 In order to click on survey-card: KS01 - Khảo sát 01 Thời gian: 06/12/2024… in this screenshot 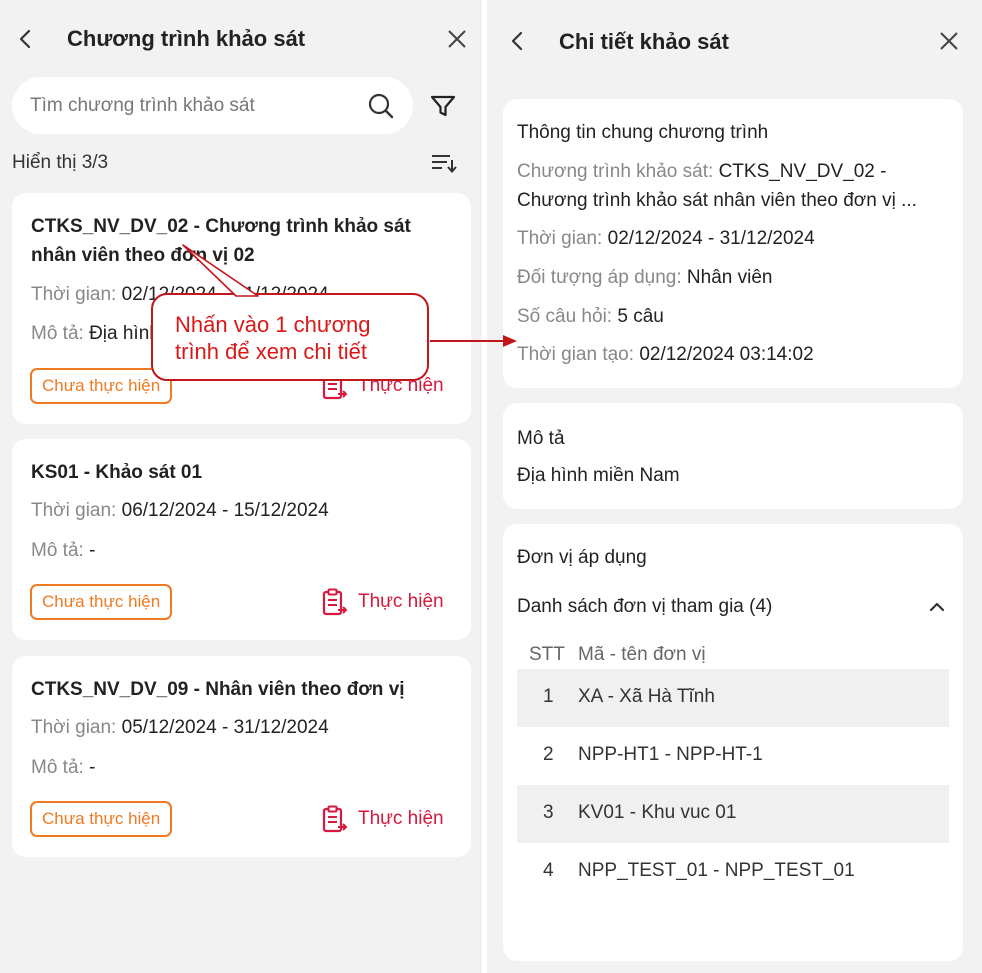, I will do `click(241, 539)`.